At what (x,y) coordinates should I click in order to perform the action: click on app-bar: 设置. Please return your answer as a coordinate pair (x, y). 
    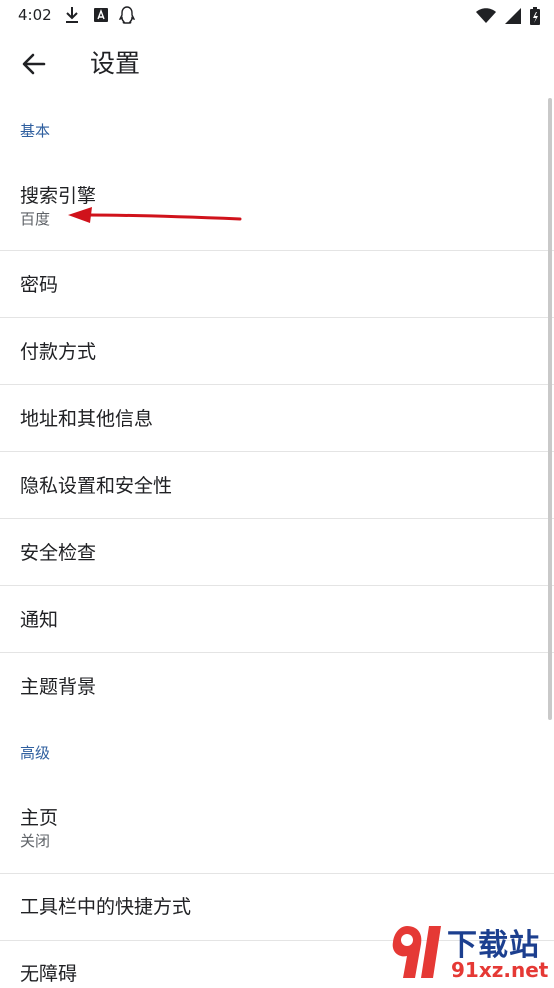
    Looking at the image, I should click on (277, 64).